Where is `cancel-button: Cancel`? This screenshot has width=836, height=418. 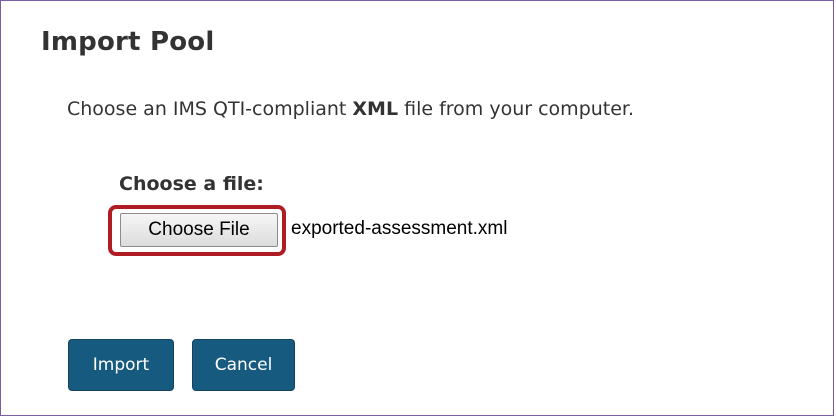
cancel-button: Cancel is located at coordinates (243, 365).